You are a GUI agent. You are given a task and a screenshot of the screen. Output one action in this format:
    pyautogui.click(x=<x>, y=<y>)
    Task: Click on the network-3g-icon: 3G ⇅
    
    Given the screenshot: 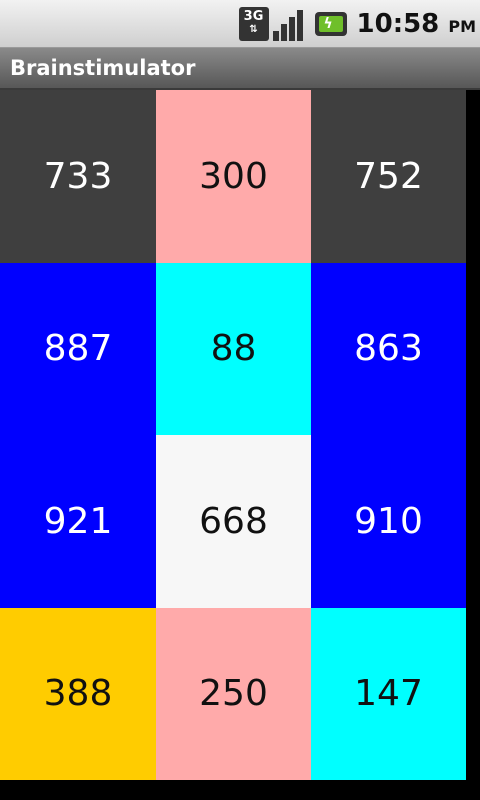 What is the action you would take?
    pyautogui.click(x=253, y=24)
    